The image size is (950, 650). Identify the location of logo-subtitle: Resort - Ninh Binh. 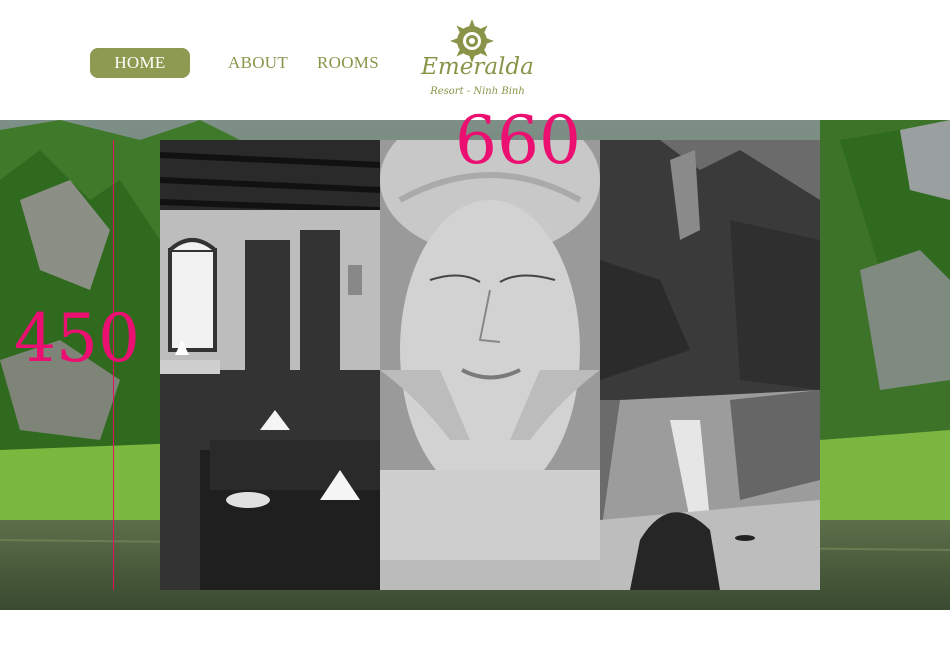
(477, 91).